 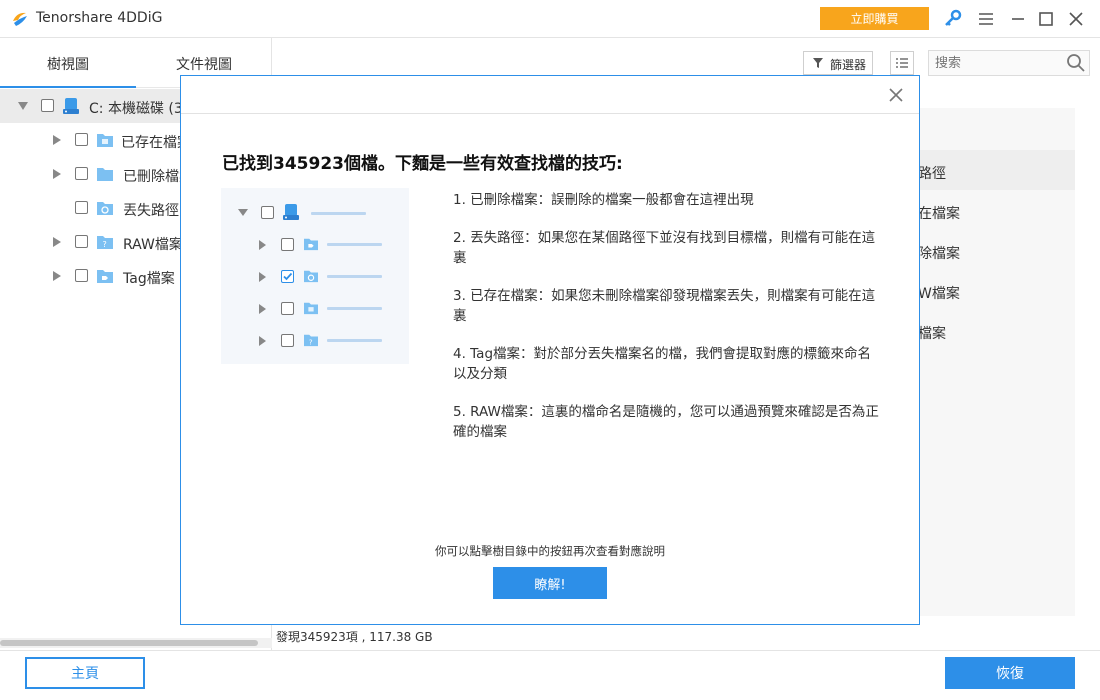 What do you see at coordinates (1018, 19) in the screenshot?
I see `minimize-icon` at bounding box center [1018, 19].